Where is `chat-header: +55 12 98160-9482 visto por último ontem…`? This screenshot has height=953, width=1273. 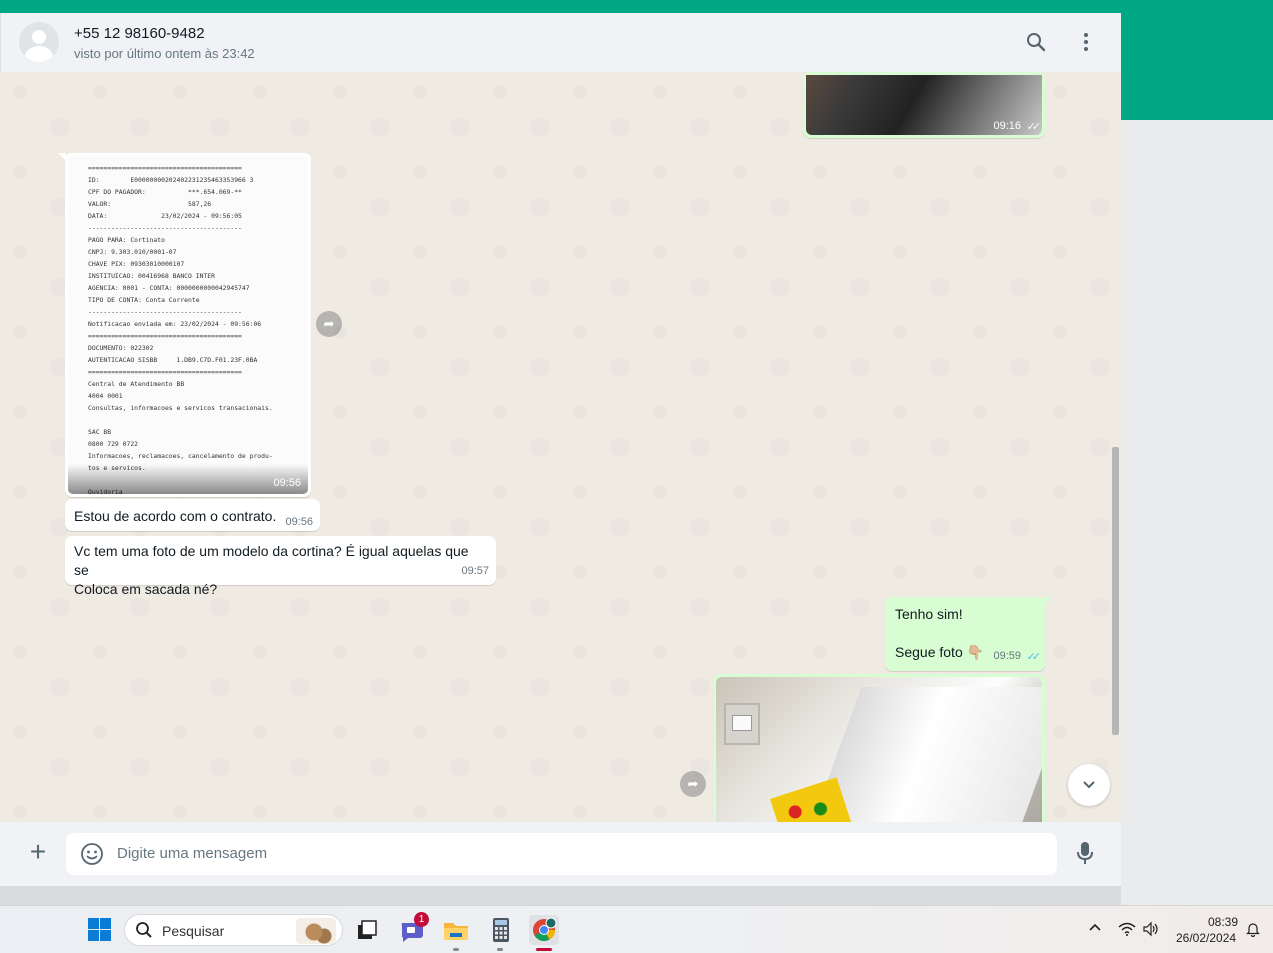
chat-header: +55 12 98160-9482 visto por último ontem… is located at coordinates (560, 42).